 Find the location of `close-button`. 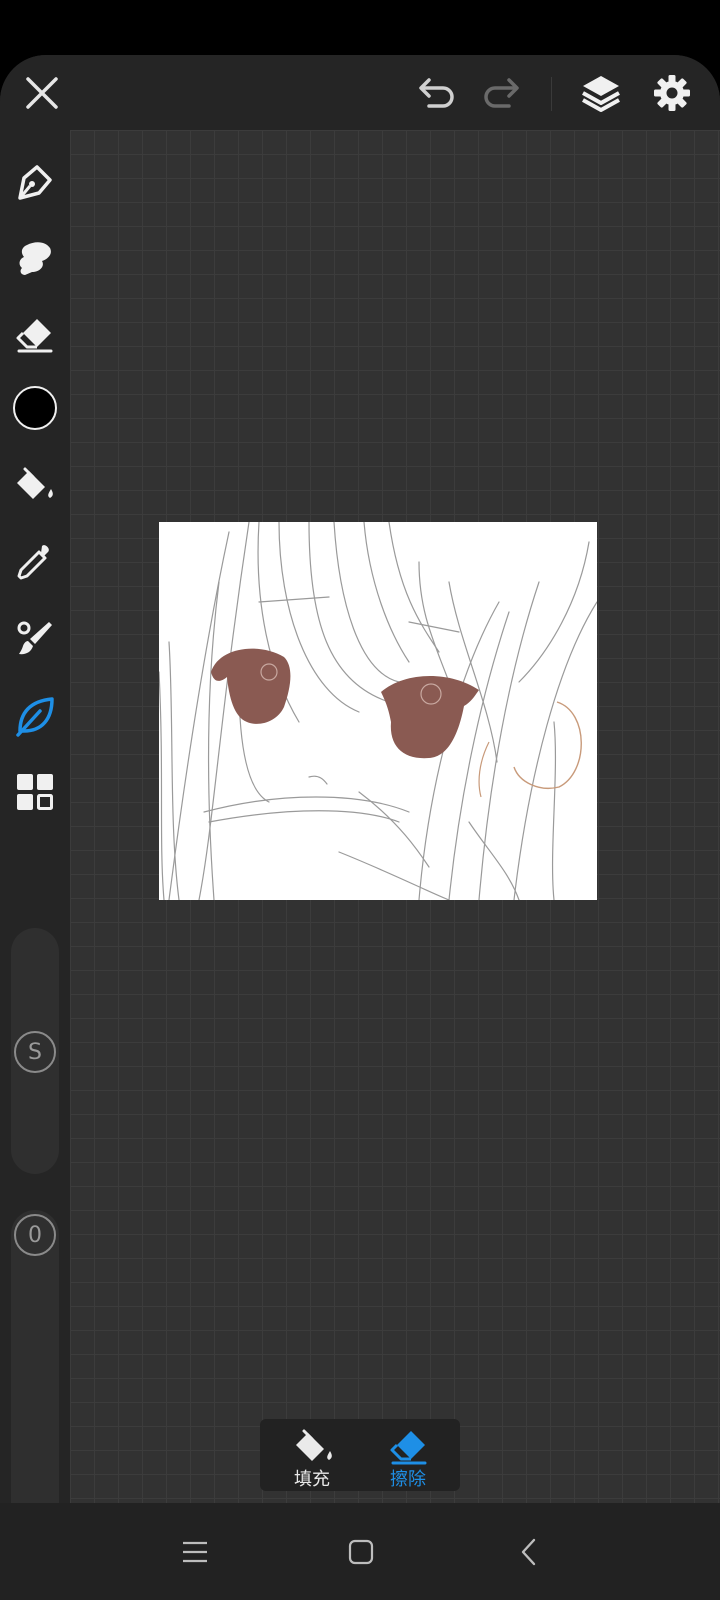

close-button is located at coordinates (42, 93).